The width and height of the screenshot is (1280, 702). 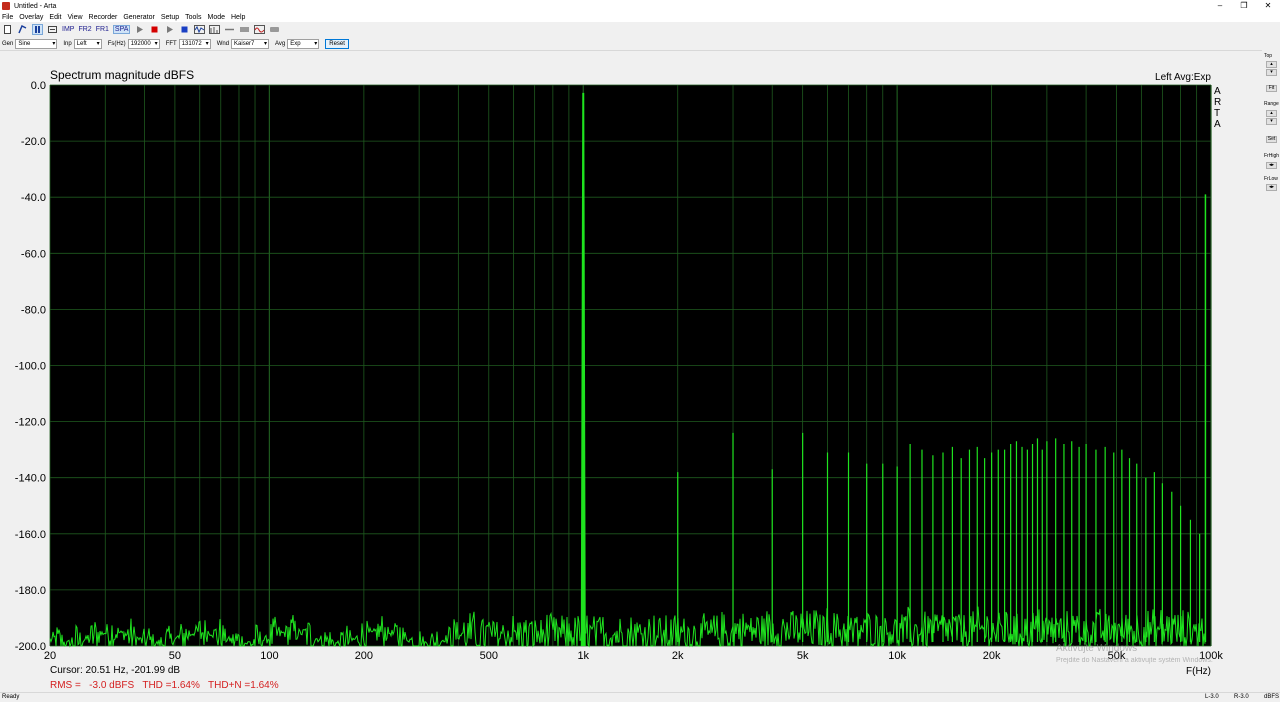 I want to click on arta-logo-a2: A, so click(x=1217, y=124).